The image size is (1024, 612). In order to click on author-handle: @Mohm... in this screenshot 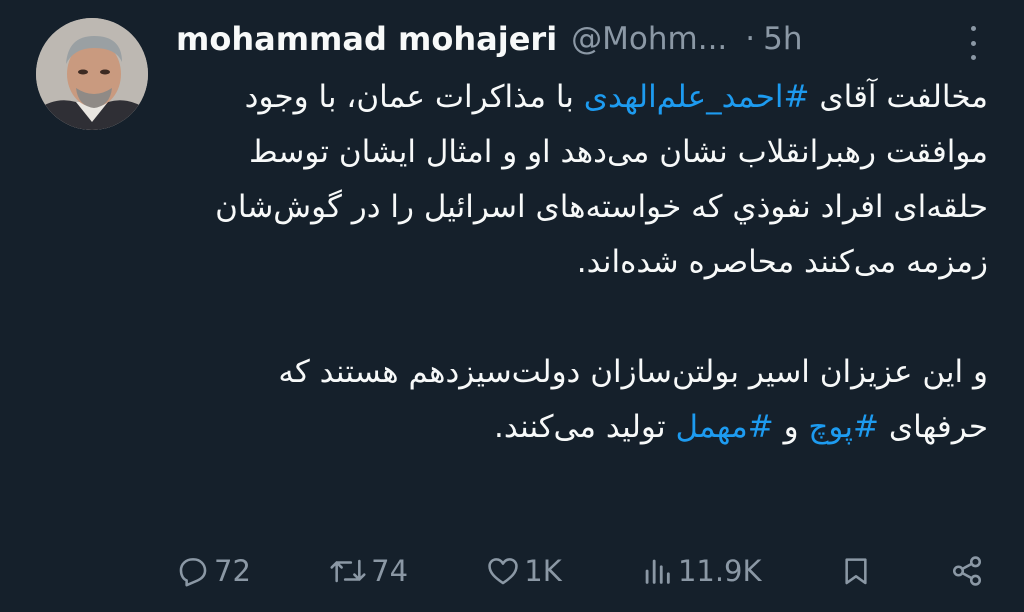, I will do `click(649, 39)`.